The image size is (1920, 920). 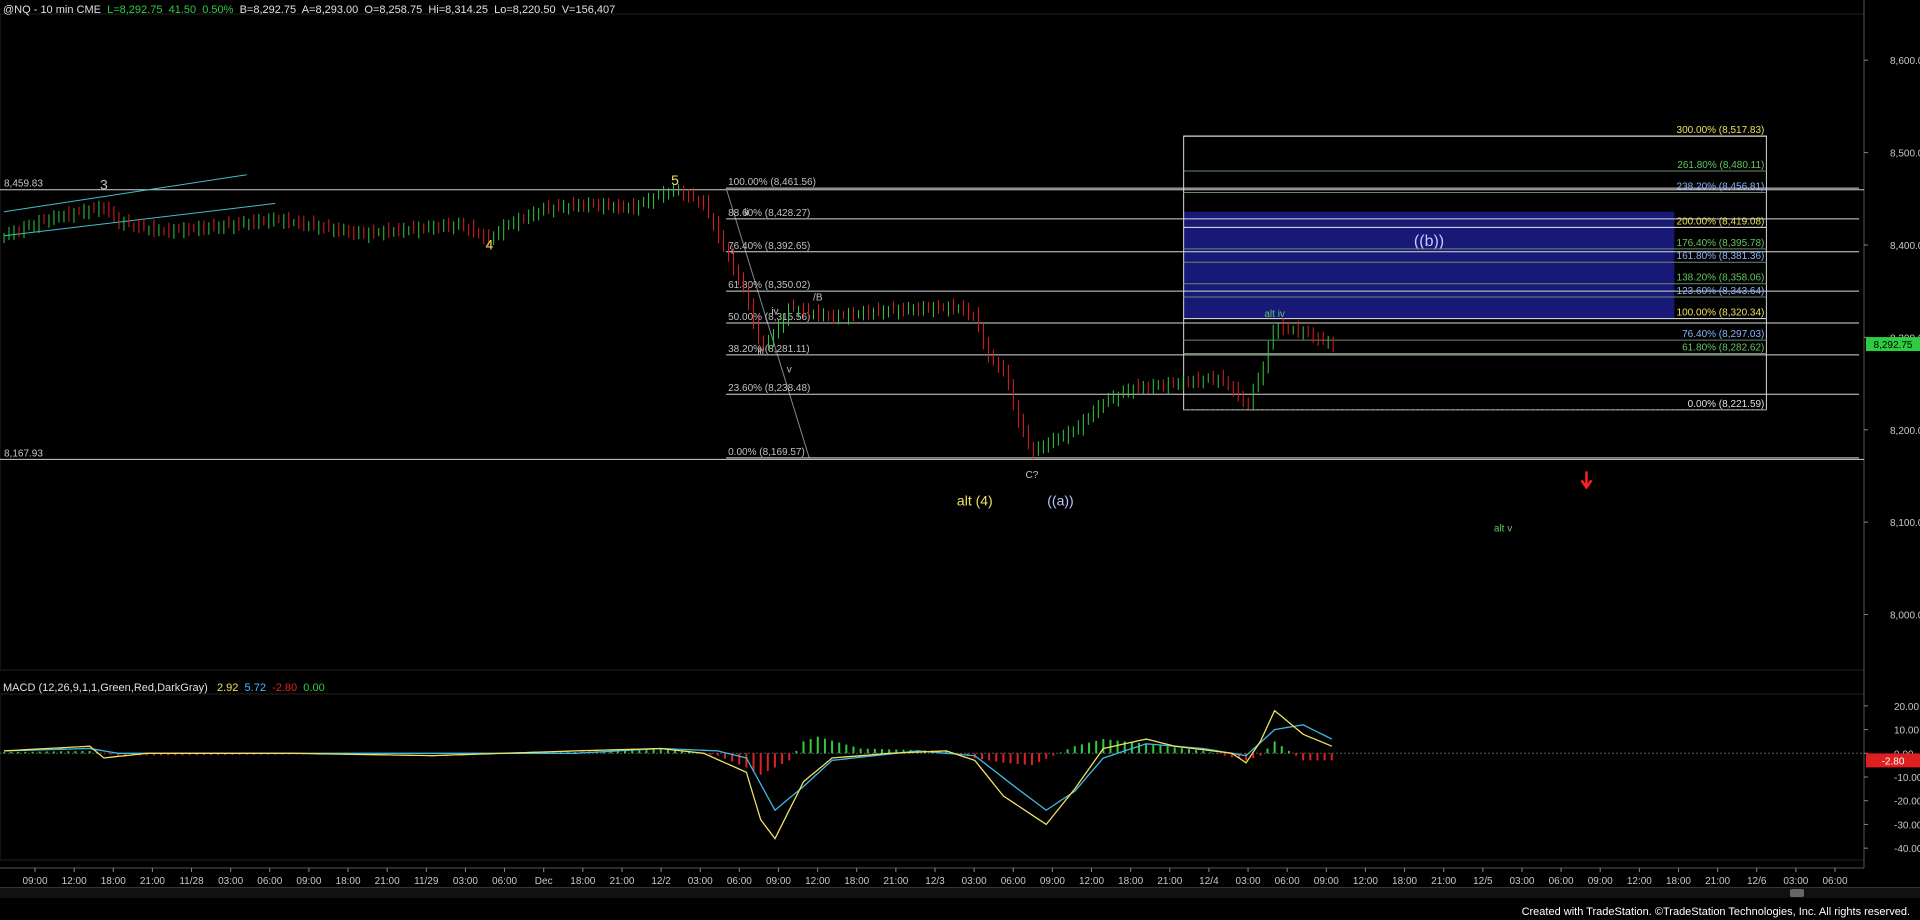 What do you see at coordinates (769, 388) in the screenshot?
I see `fib-retracement-label: 23.60% (8,238.48)` at bounding box center [769, 388].